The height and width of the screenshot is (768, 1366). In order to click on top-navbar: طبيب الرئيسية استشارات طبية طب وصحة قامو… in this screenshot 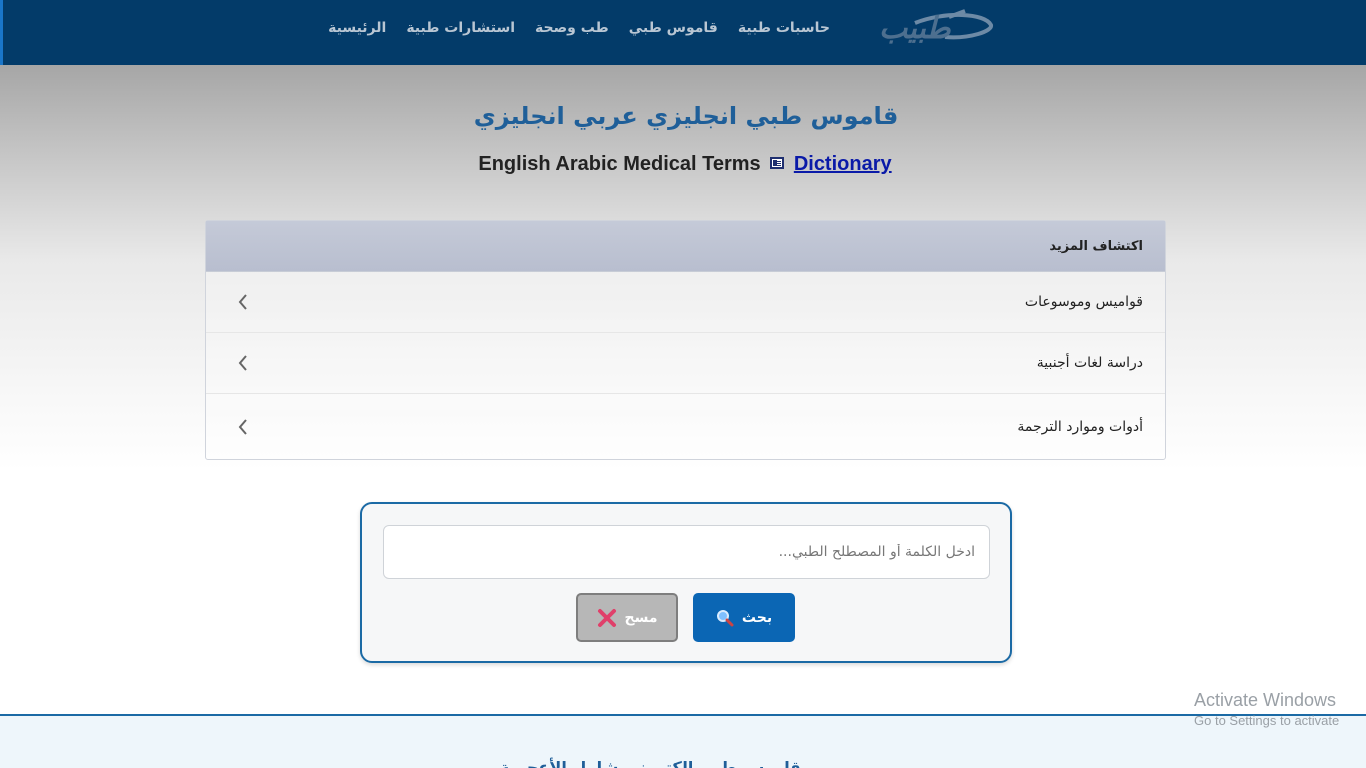, I will do `click(683, 32)`.